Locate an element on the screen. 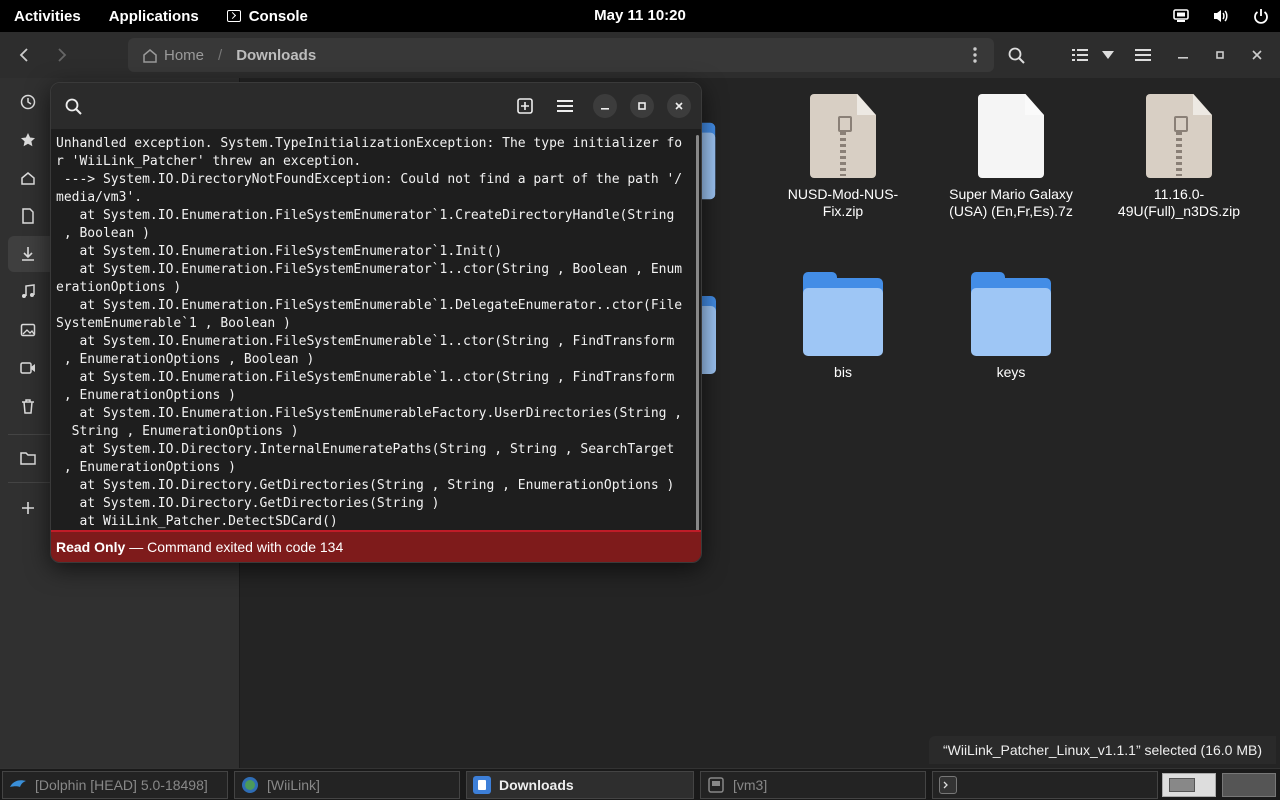  terminal-line: , Boolean ) is located at coordinates (103, 233).